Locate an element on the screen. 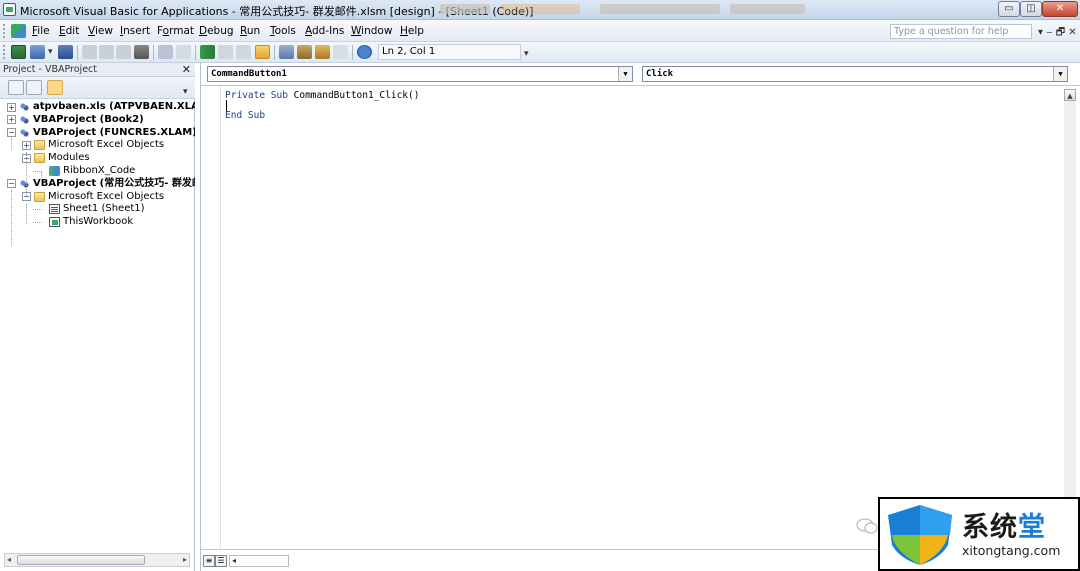 This screenshot has width=1080, height=571. toolbox-icon is located at coordinates (340, 52).